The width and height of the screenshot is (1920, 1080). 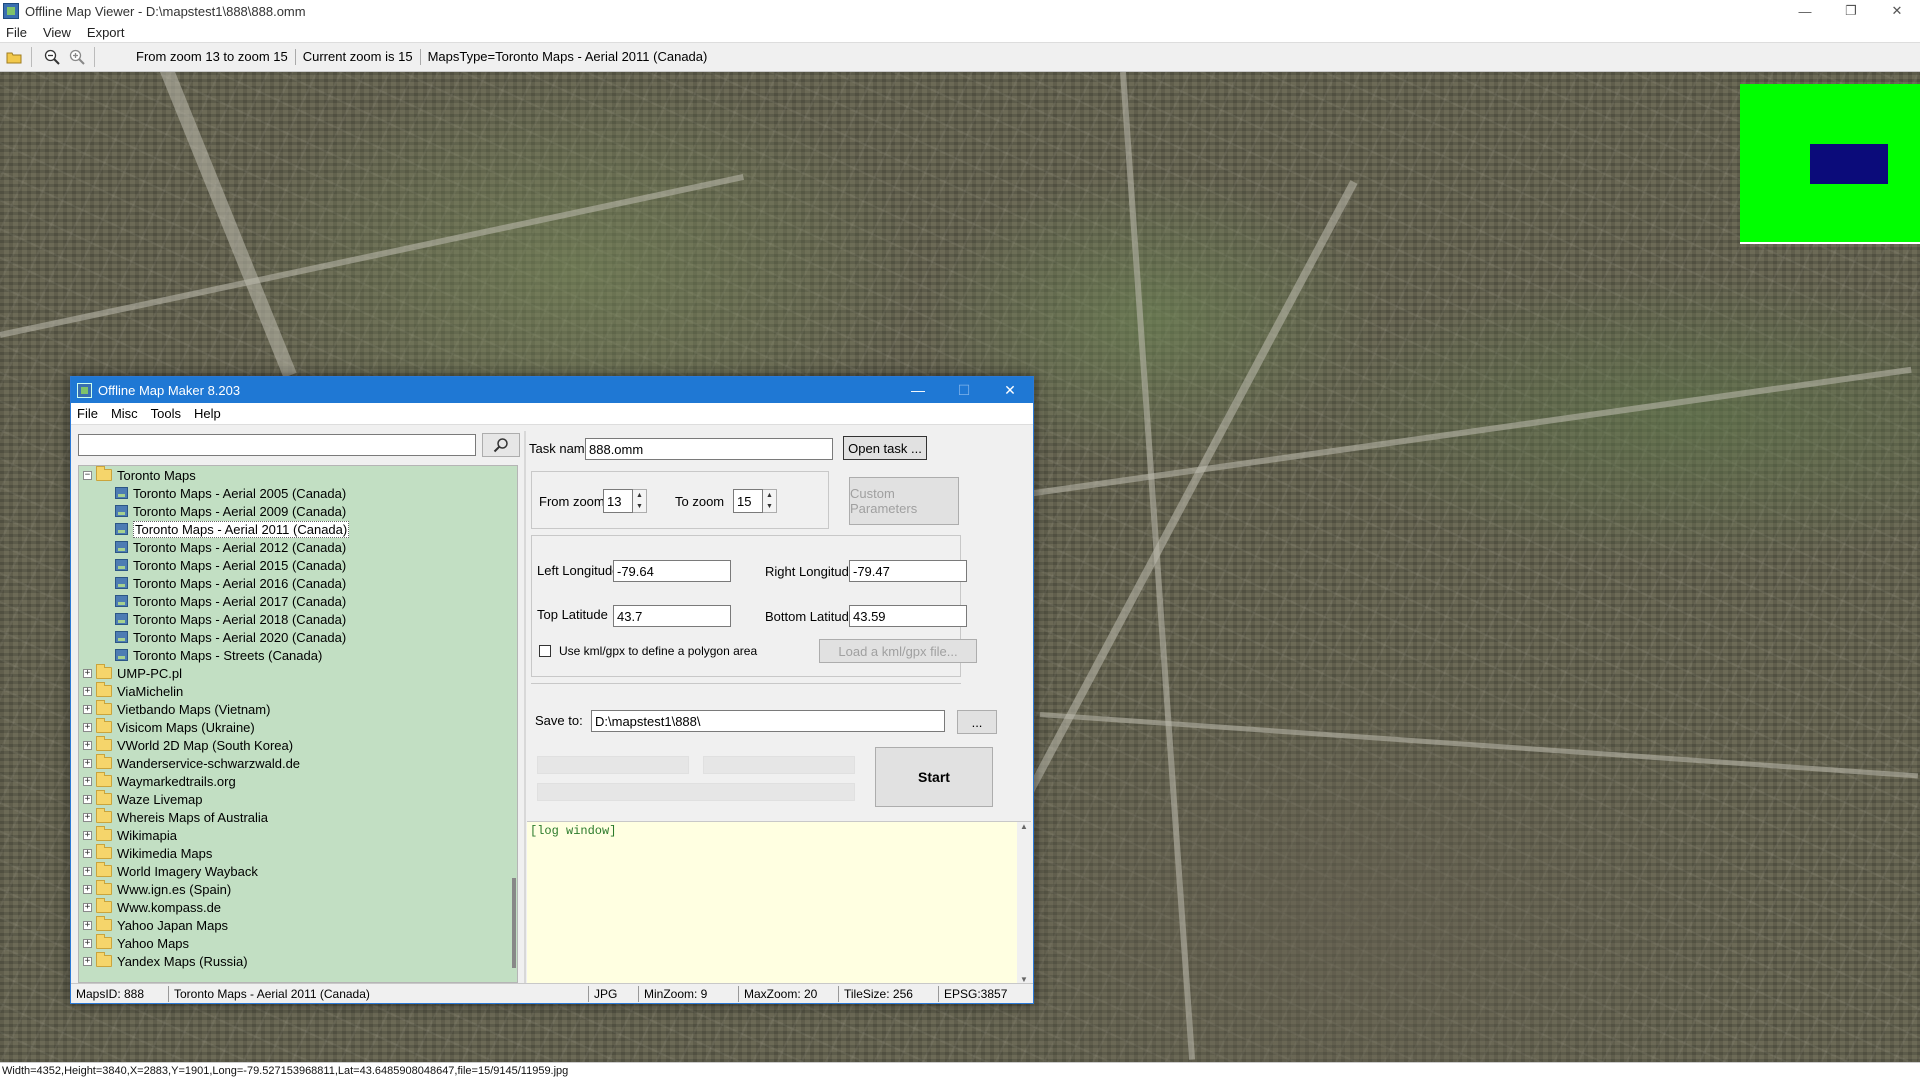 What do you see at coordinates (298, 907) in the screenshot?
I see `tree-folder-item: + Www.kompass.de` at bounding box center [298, 907].